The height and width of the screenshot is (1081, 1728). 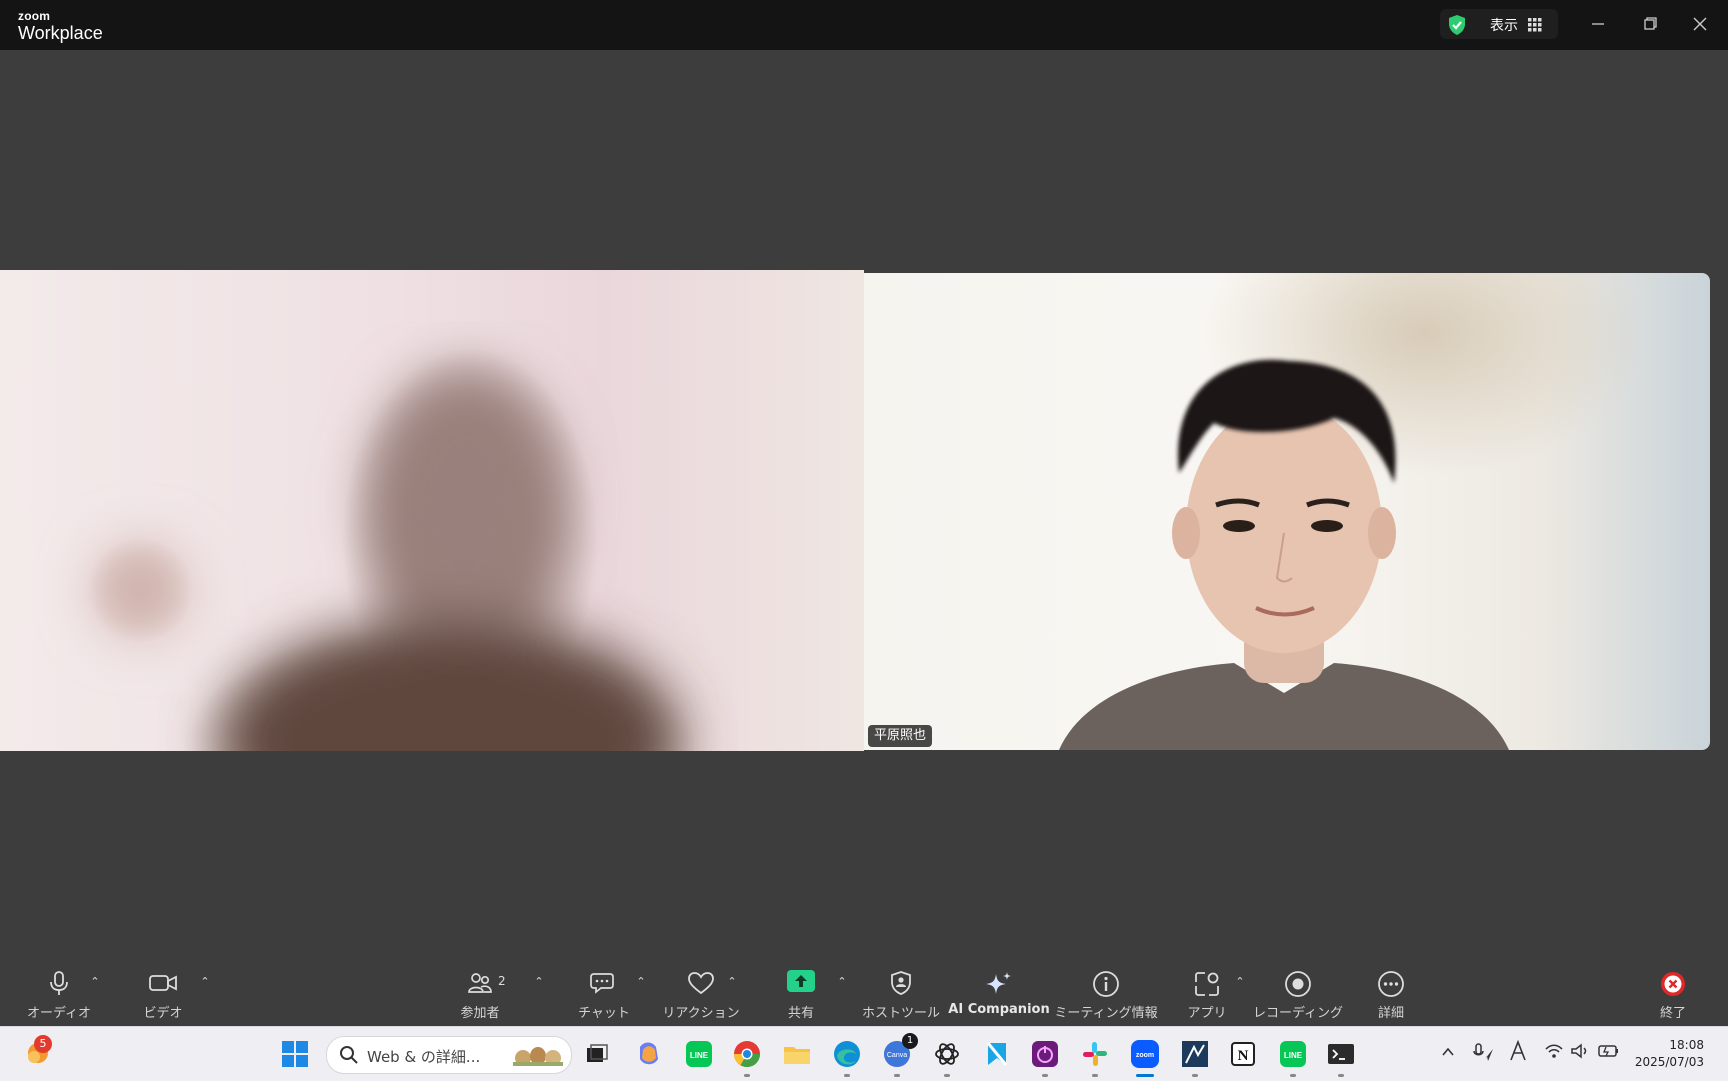 I want to click on info-icon, so click(x=1106, y=986).